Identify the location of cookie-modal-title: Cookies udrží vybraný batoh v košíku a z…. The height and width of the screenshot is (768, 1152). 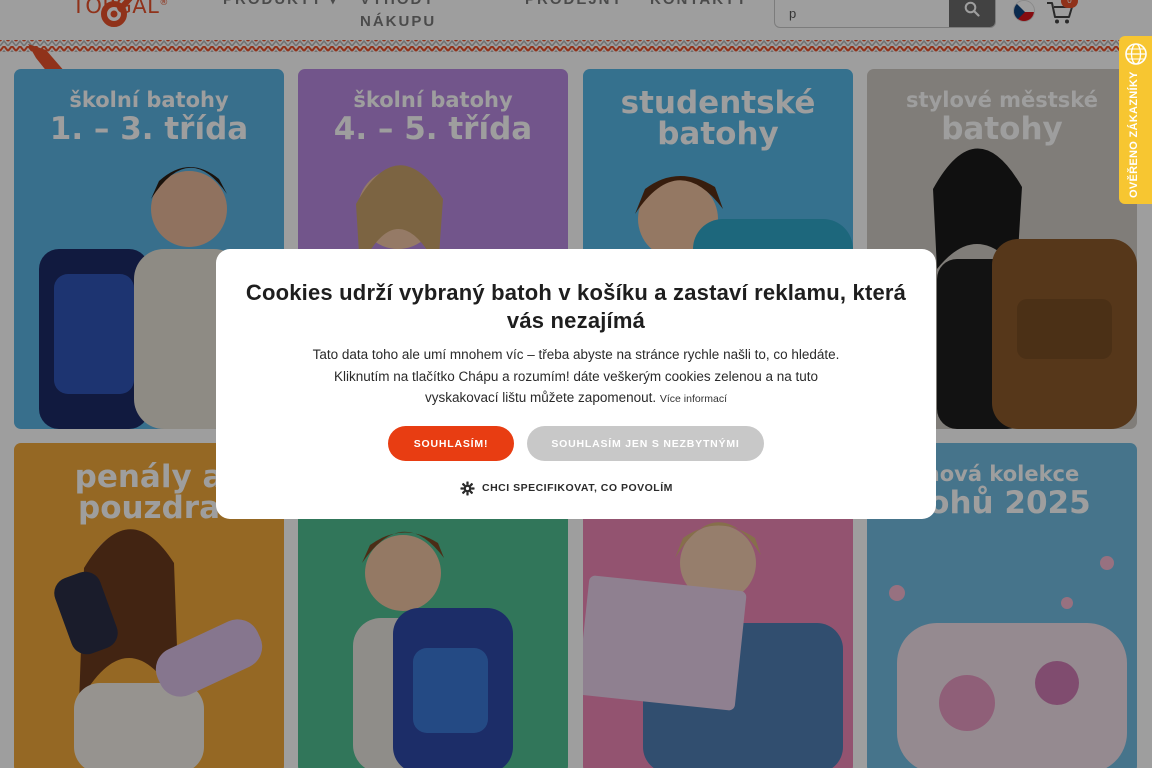
(576, 306).